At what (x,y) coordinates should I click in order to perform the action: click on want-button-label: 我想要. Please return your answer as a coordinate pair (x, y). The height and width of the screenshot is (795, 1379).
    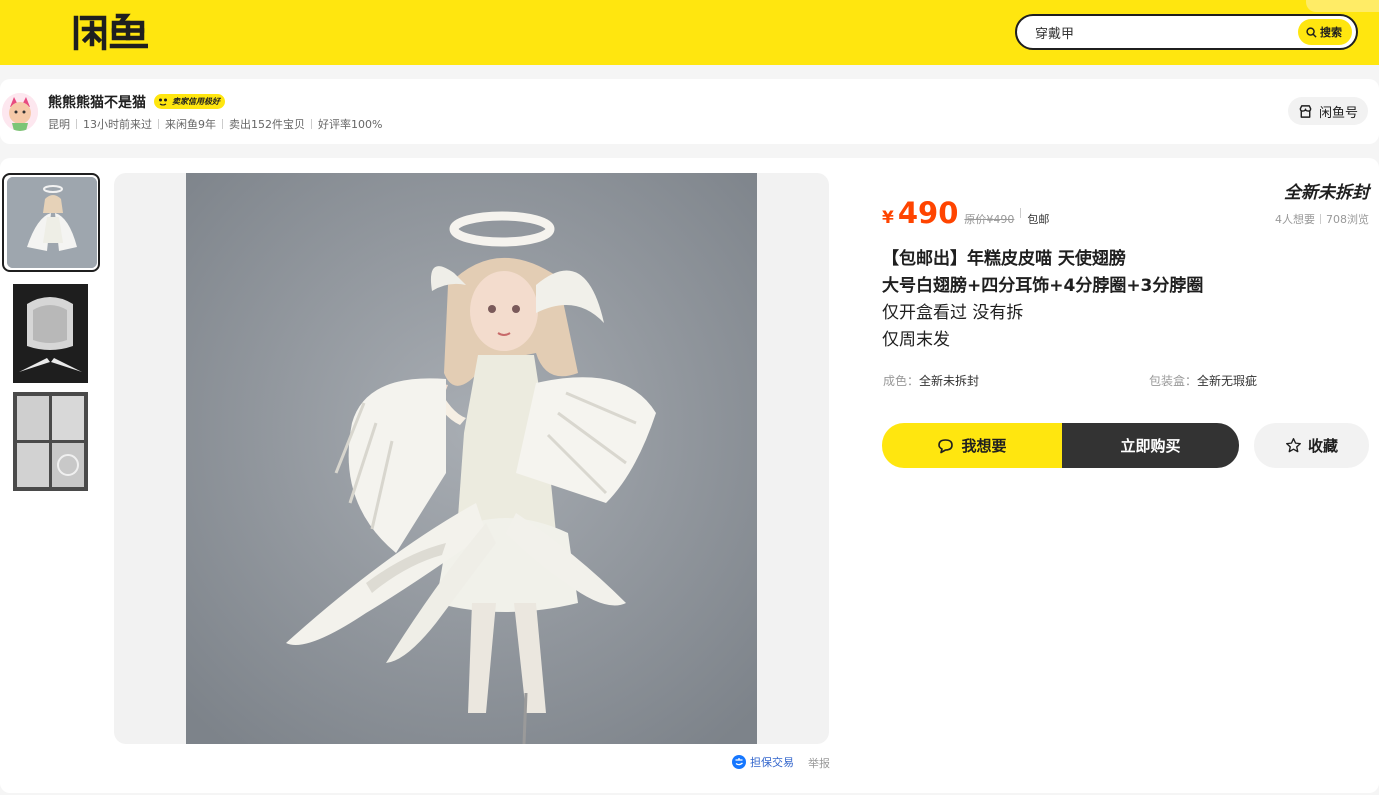
    Looking at the image, I should click on (984, 446).